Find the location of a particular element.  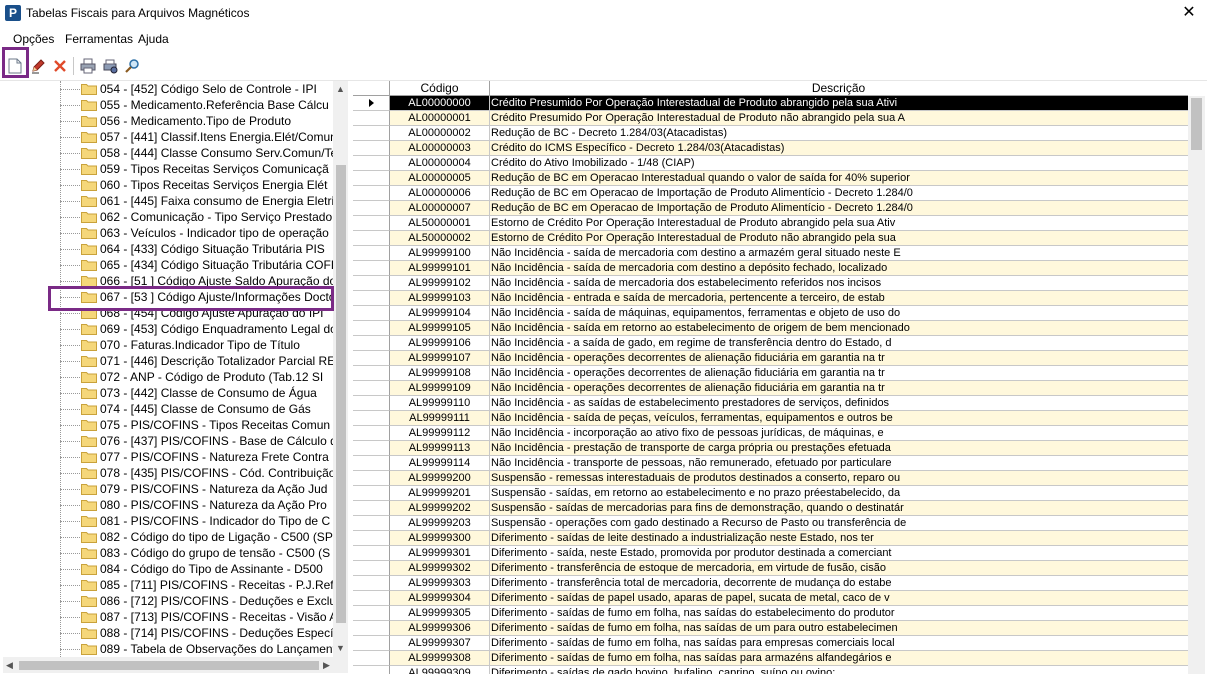

cell-codigo: AL00000000 is located at coordinates (440, 103).